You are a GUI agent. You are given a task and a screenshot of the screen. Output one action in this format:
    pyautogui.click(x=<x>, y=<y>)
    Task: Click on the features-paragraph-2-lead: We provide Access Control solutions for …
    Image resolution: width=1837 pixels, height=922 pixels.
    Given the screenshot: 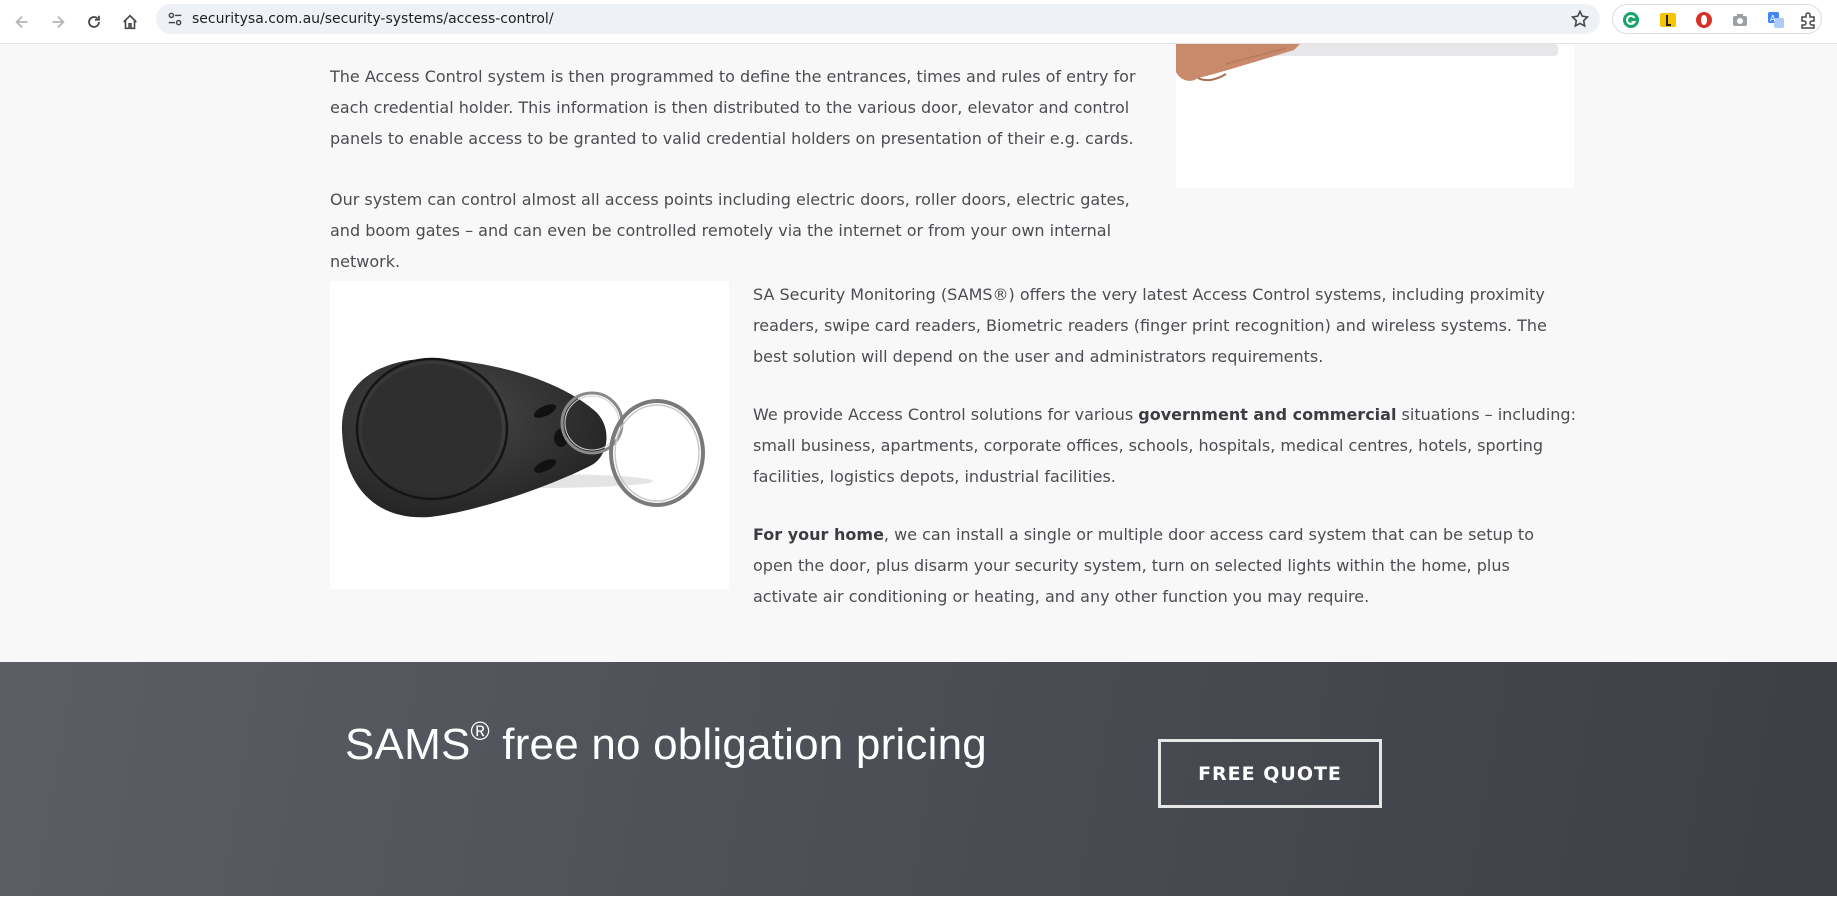 What is the action you would take?
    pyautogui.click(x=946, y=414)
    